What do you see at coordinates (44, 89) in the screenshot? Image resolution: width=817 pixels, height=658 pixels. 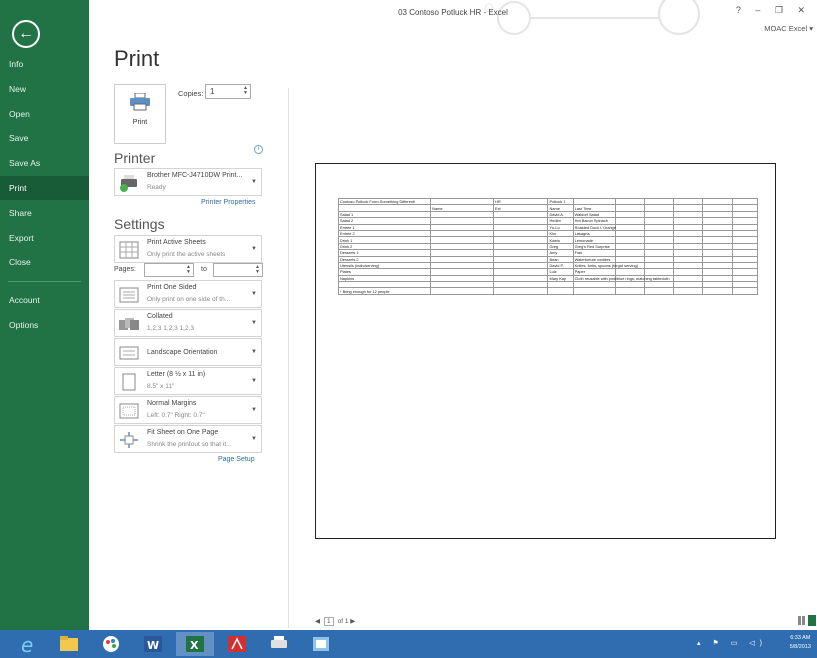 I see `nav-new: New` at bounding box center [44, 89].